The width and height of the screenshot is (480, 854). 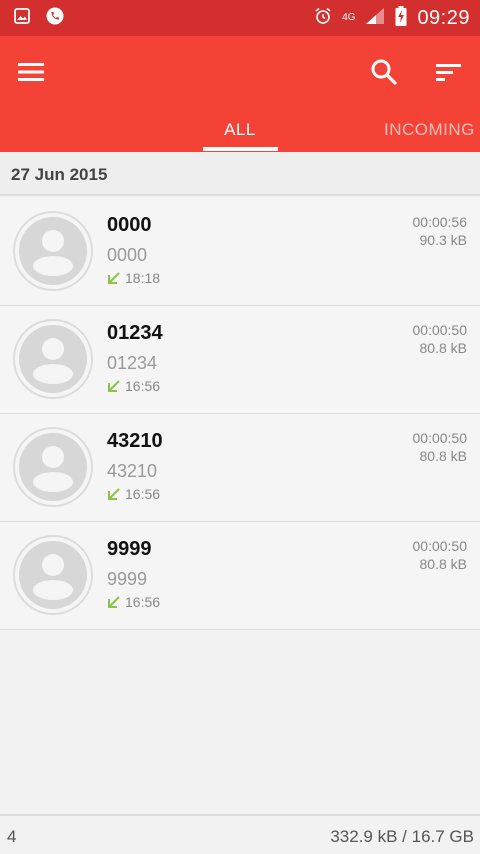 What do you see at coordinates (240, 94) in the screenshot?
I see `app-bar: ALL INCOMING` at bounding box center [240, 94].